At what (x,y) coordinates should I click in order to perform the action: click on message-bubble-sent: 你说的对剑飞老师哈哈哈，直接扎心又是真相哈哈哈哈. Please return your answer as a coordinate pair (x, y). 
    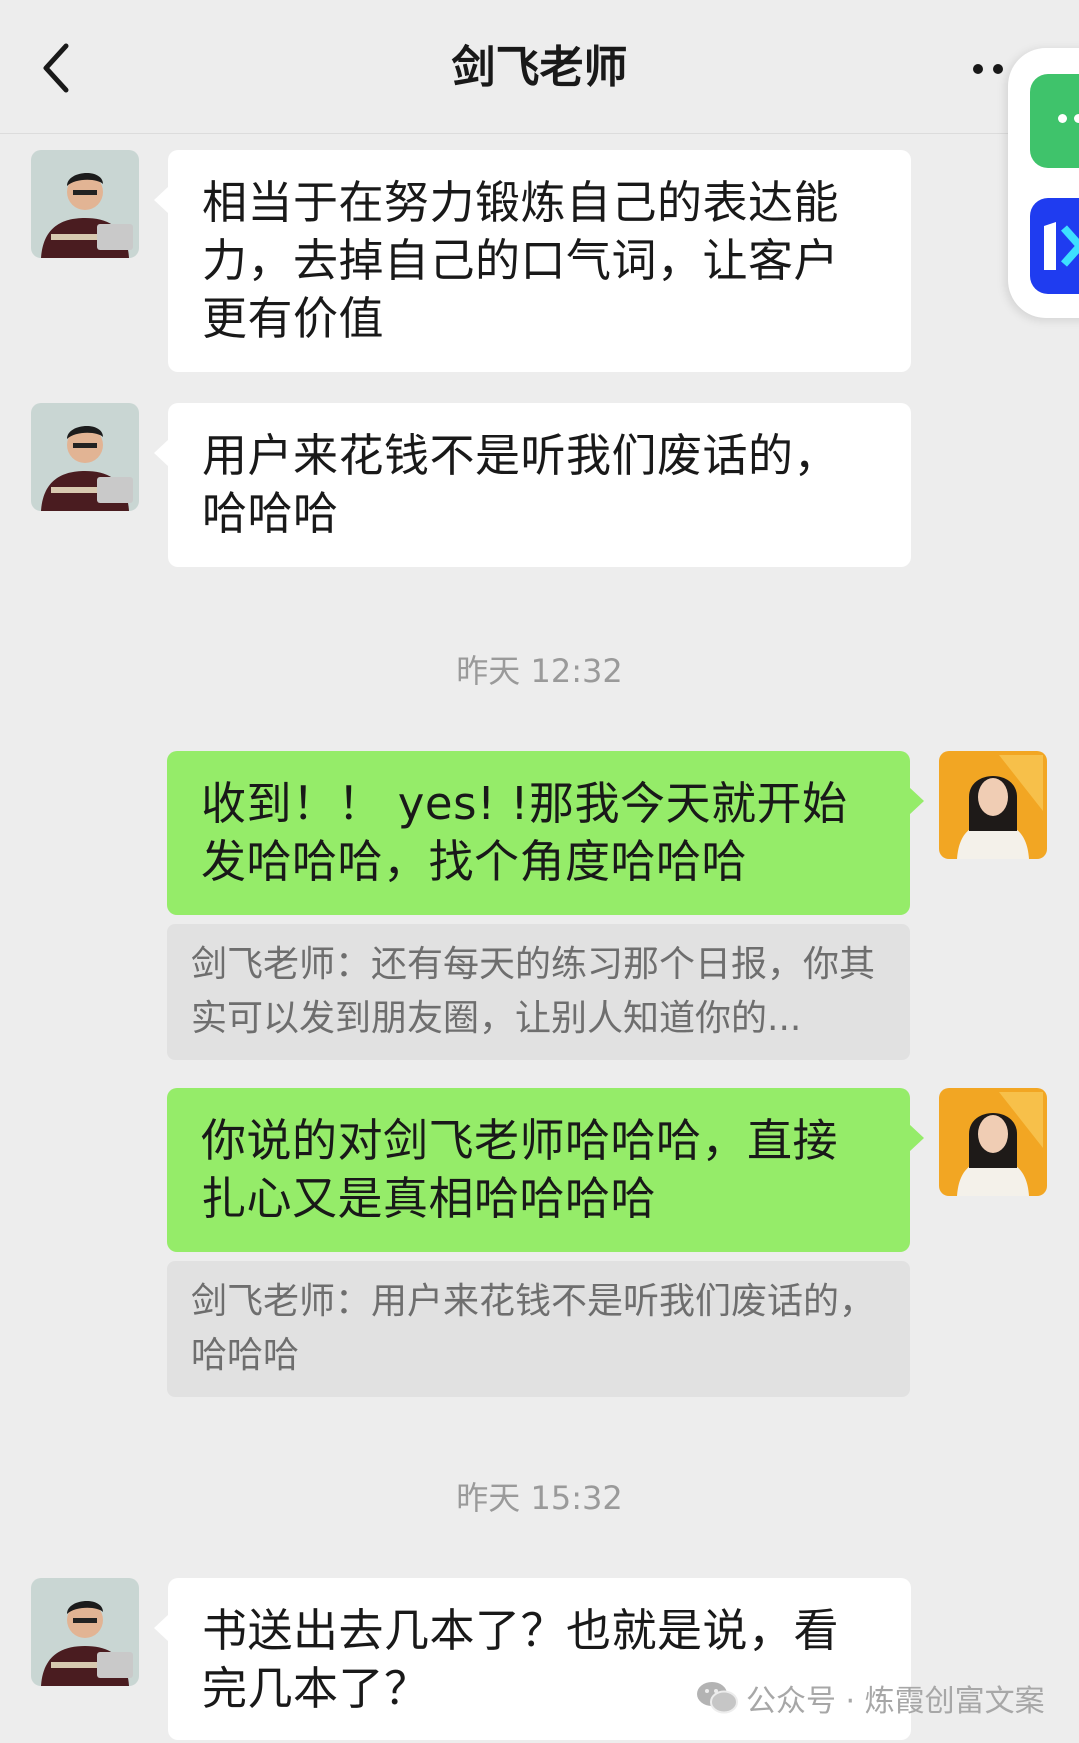
    Looking at the image, I should click on (545, 1170).